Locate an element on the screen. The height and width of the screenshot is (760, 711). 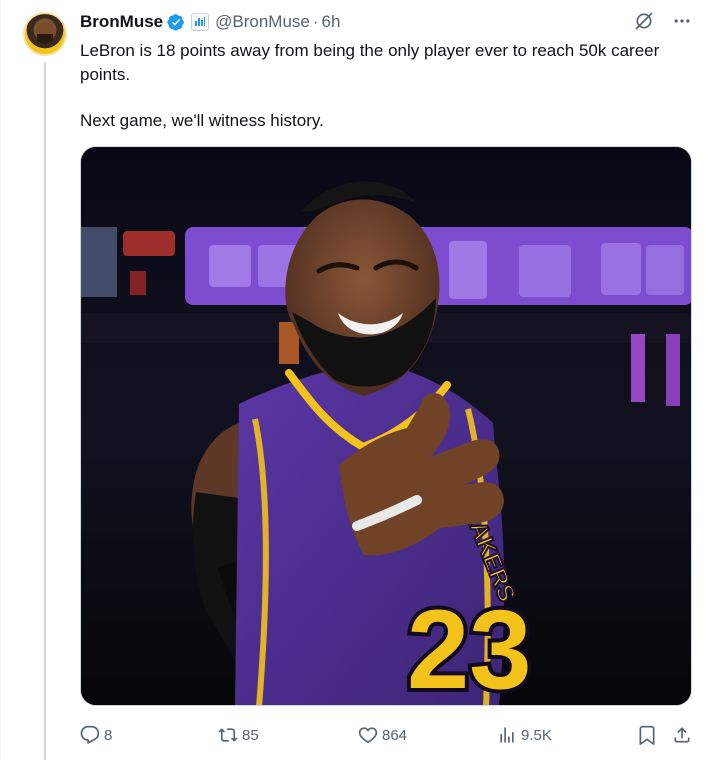
bookmark-icon is located at coordinates (647, 735).